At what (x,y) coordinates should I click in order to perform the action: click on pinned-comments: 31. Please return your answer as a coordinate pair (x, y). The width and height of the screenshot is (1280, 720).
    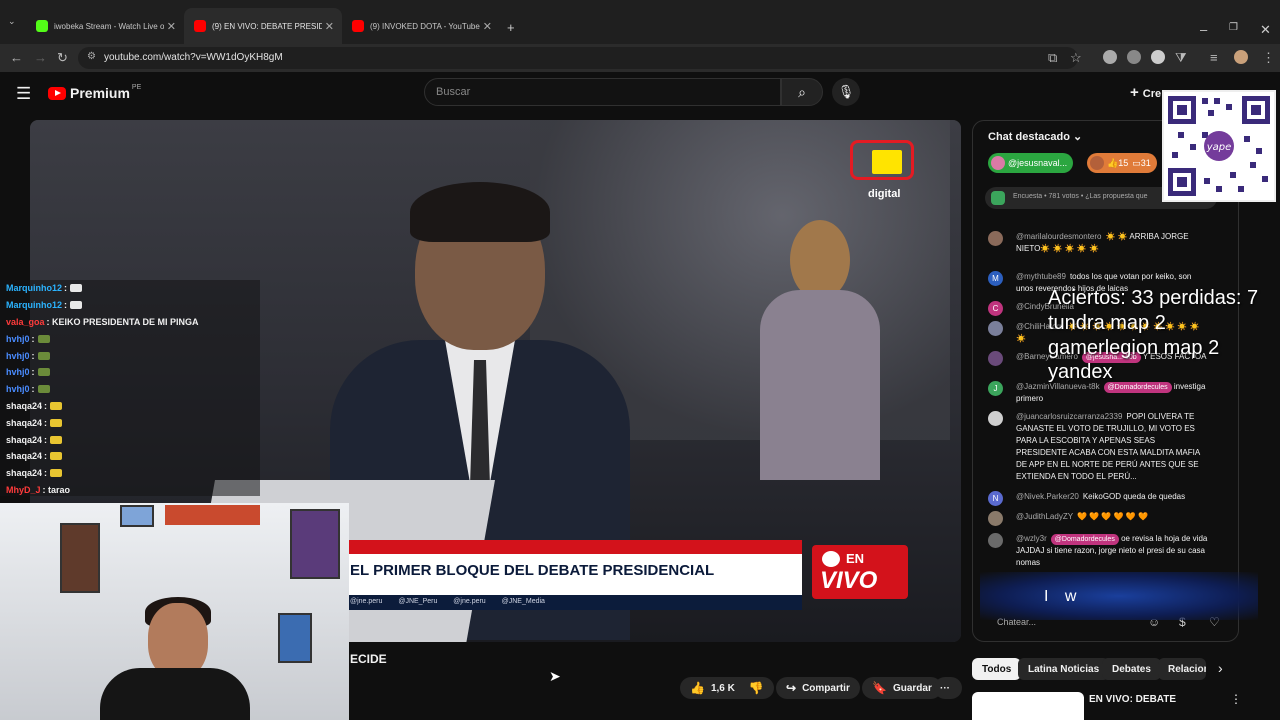
    Looking at the image, I should click on (1145, 163).